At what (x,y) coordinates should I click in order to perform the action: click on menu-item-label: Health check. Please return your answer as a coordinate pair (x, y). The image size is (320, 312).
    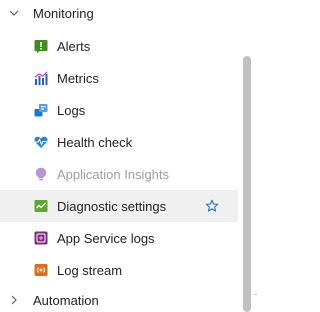
    Looking at the image, I should click on (95, 142).